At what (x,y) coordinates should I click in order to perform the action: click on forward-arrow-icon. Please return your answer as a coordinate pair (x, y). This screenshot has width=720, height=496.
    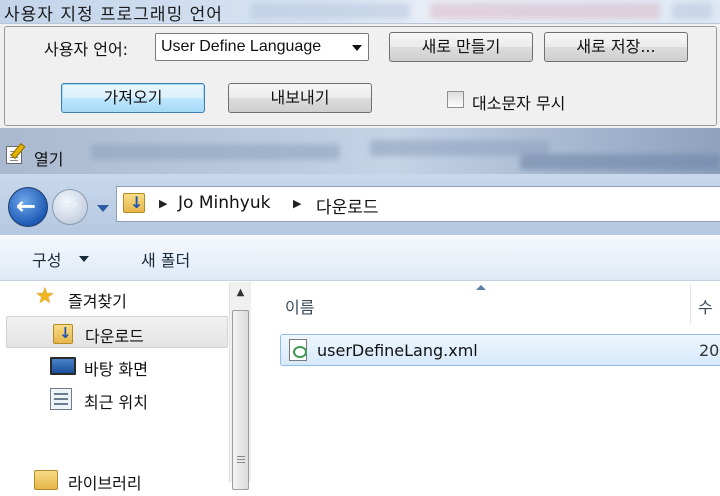
    Looking at the image, I should click on (70, 207).